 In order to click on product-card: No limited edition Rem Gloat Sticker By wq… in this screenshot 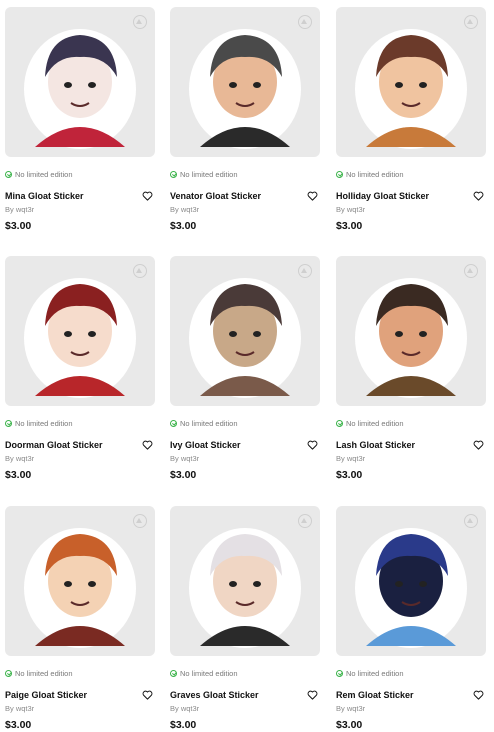, I will do `click(411, 618)`.